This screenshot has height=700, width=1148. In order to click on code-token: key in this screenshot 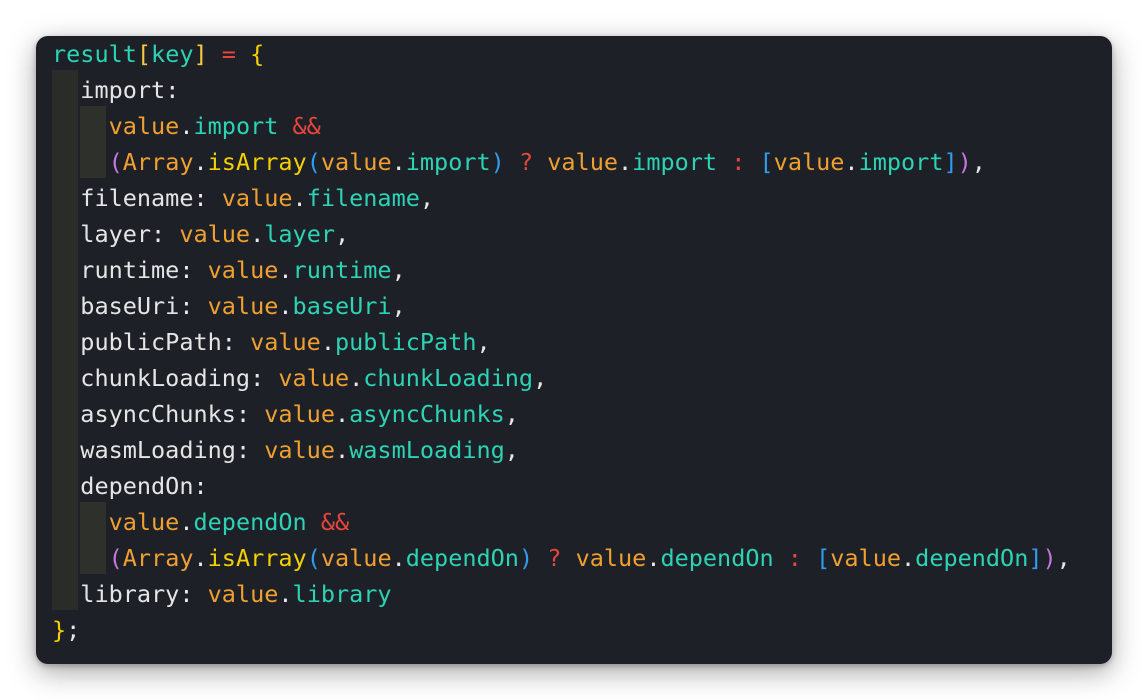, I will do `click(172, 54)`.